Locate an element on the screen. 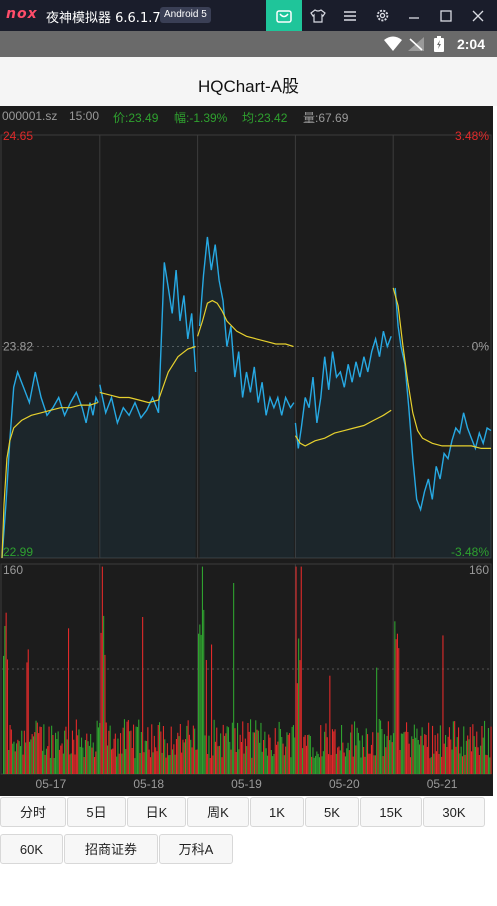  gear-icon is located at coordinates (382, 15).